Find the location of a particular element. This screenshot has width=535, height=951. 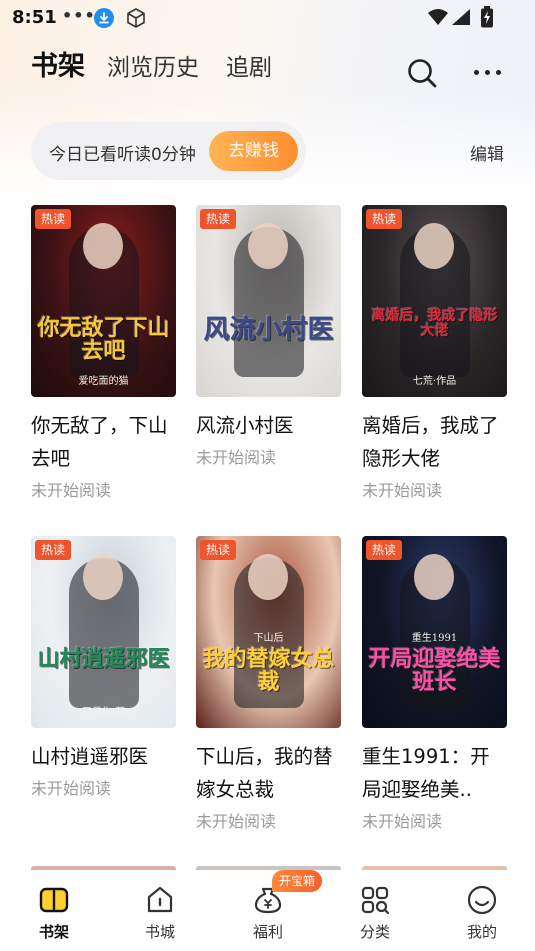

book-card: 风流小村医 热读风流小村医未开始阅读 is located at coordinates (268, 355).